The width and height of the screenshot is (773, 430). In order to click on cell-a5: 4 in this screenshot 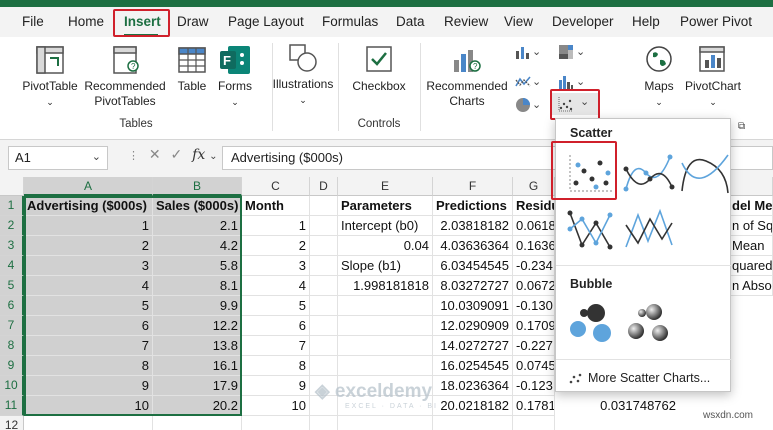, I will do `click(88, 286)`.